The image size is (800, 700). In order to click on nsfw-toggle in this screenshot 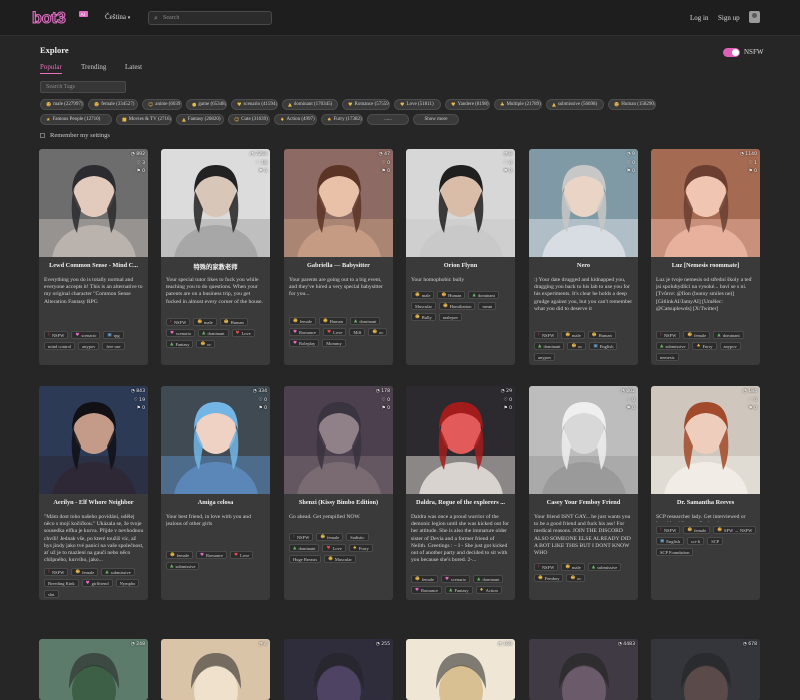, I will do `click(731, 52)`.